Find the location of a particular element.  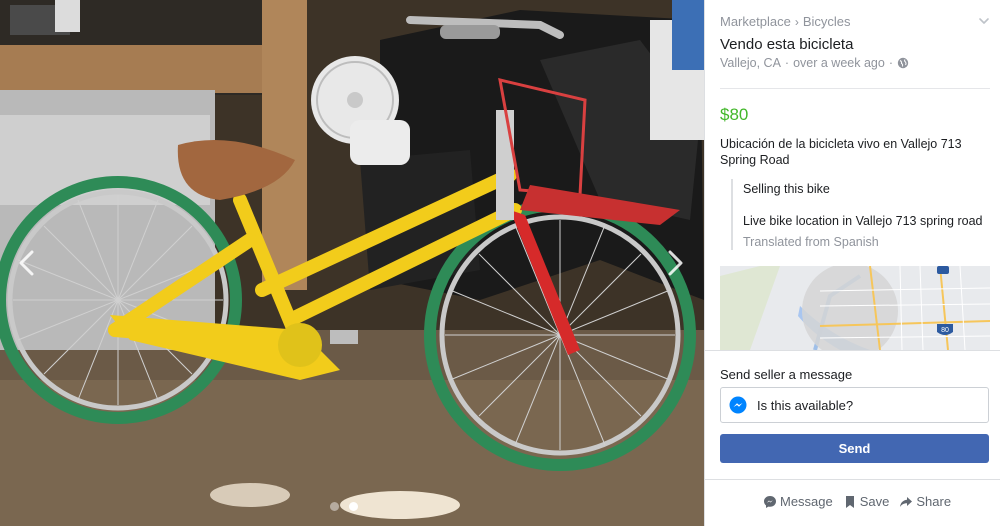

message-action-button: Message is located at coordinates (798, 501).